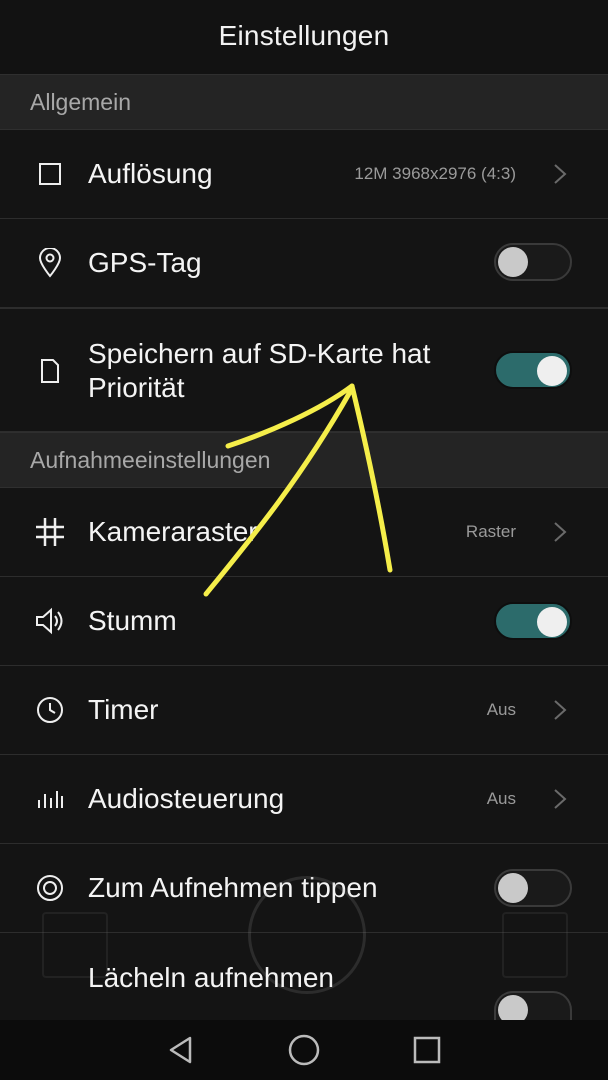 The width and height of the screenshot is (608, 1080). I want to click on recents-icon, so click(427, 1050).